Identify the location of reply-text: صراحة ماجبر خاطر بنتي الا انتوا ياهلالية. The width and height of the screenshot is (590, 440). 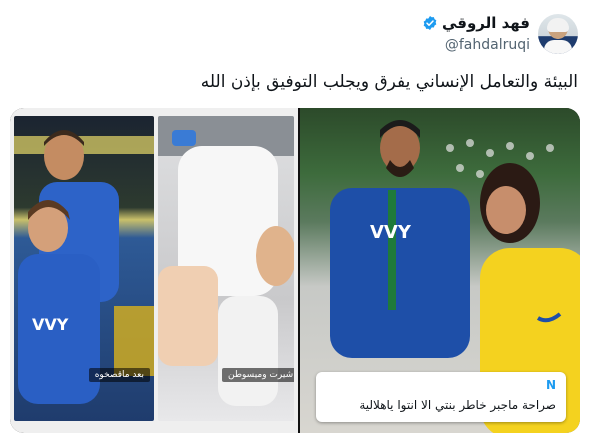
(457, 405).